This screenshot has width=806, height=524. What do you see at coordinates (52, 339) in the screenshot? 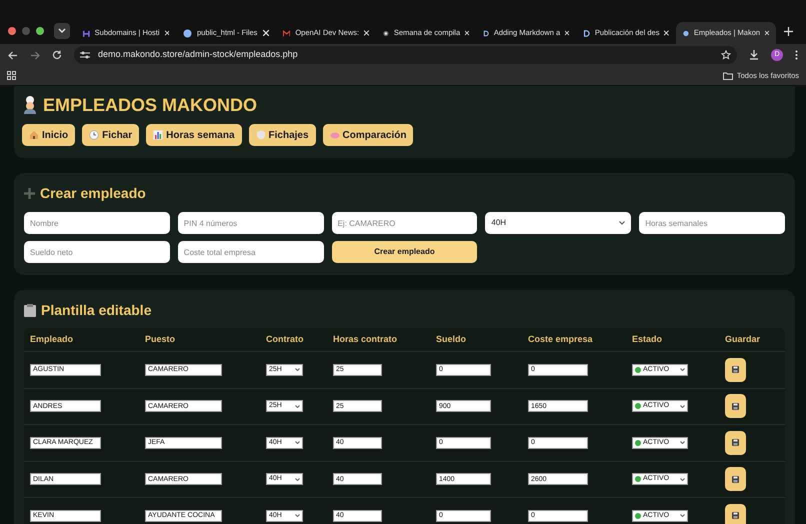
I see `column-header: Empleado` at bounding box center [52, 339].